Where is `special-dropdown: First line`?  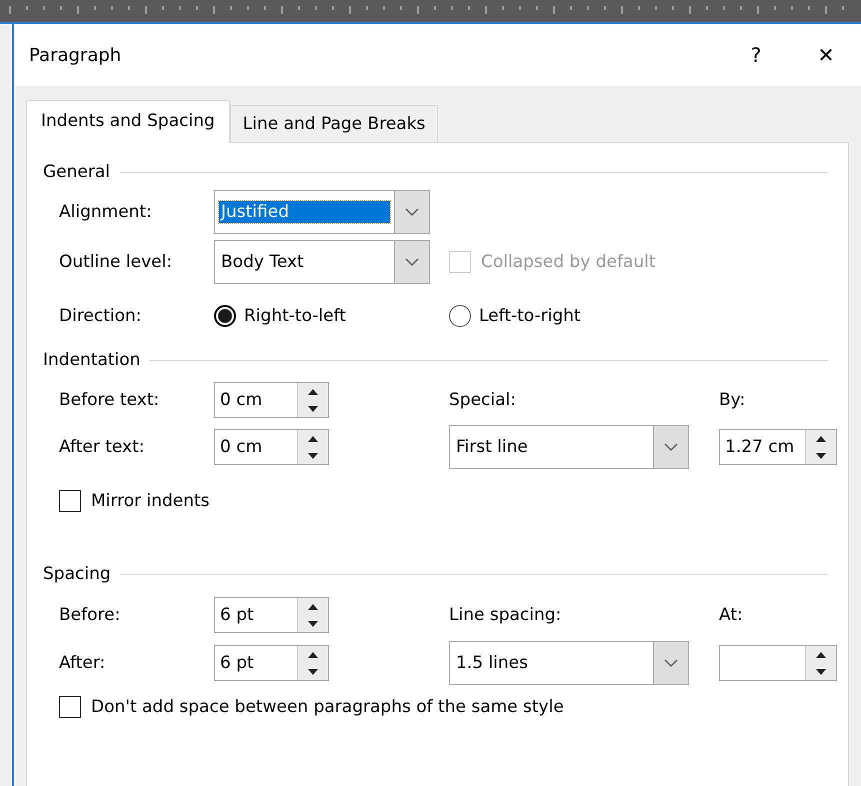
special-dropdown: First line is located at coordinates (569, 447).